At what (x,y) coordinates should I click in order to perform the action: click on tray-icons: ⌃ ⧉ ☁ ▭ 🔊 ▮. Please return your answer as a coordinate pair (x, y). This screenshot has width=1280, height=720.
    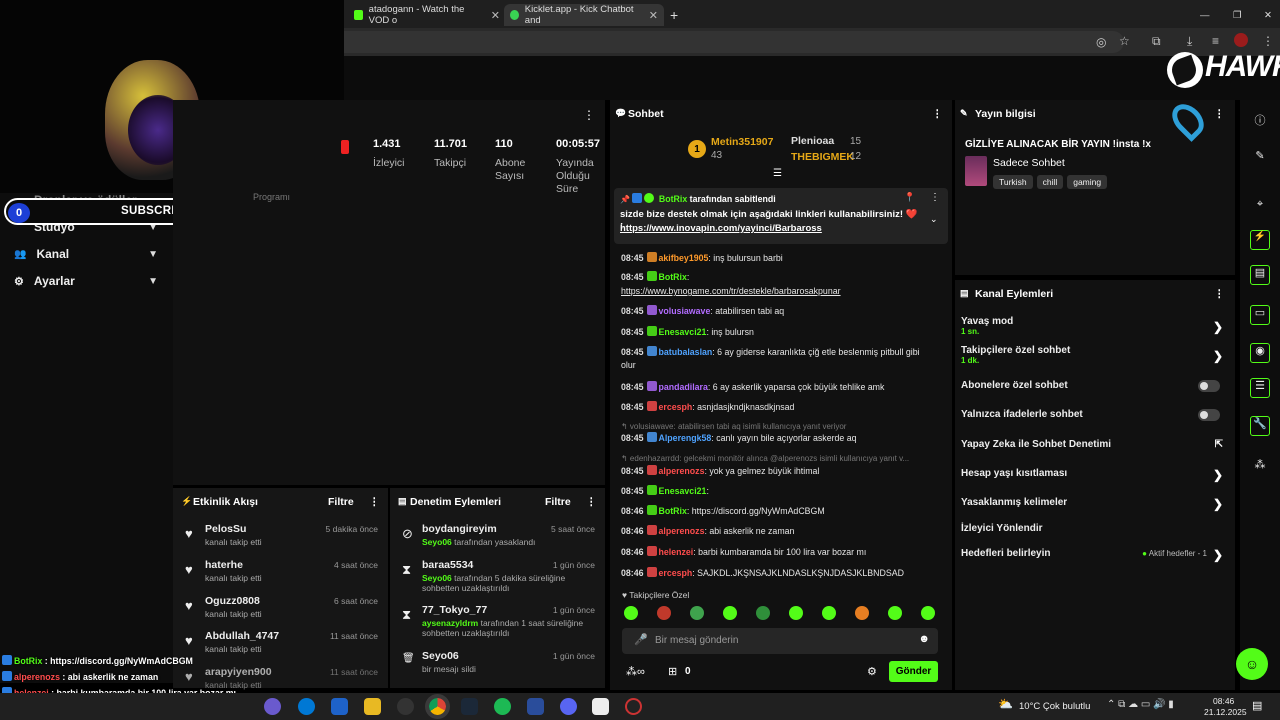
    Looking at the image, I should click on (1140, 704).